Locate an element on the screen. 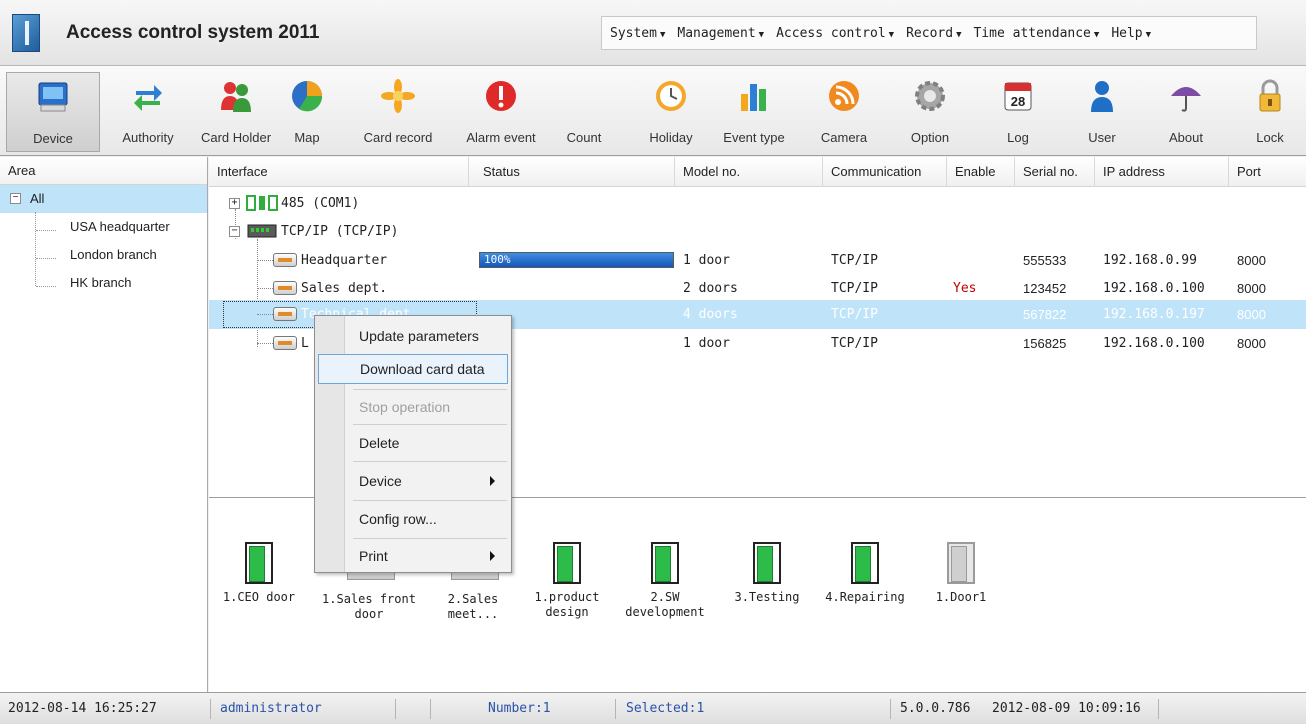  menu-record: Record ▼ is located at coordinates (933, 33).